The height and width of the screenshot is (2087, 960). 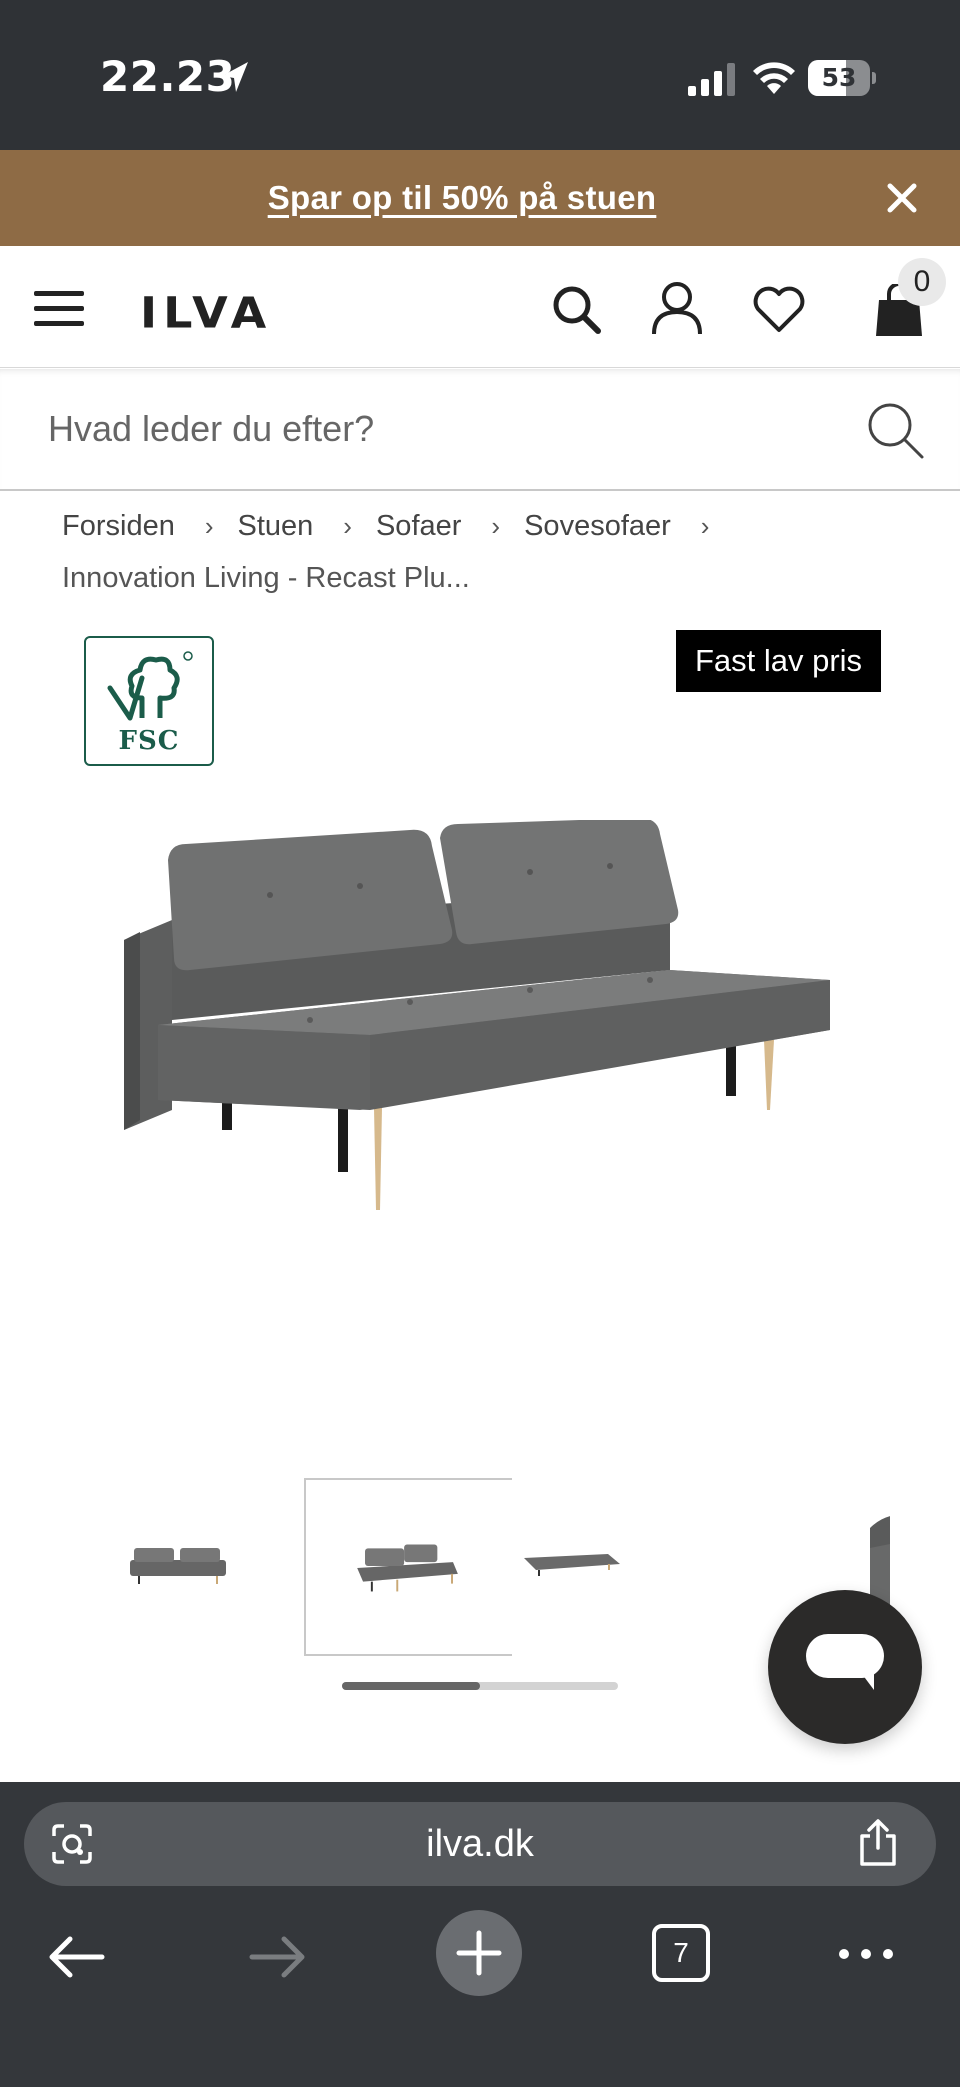 I want to click on location-arrow-icon, so click(x=235, y=77).